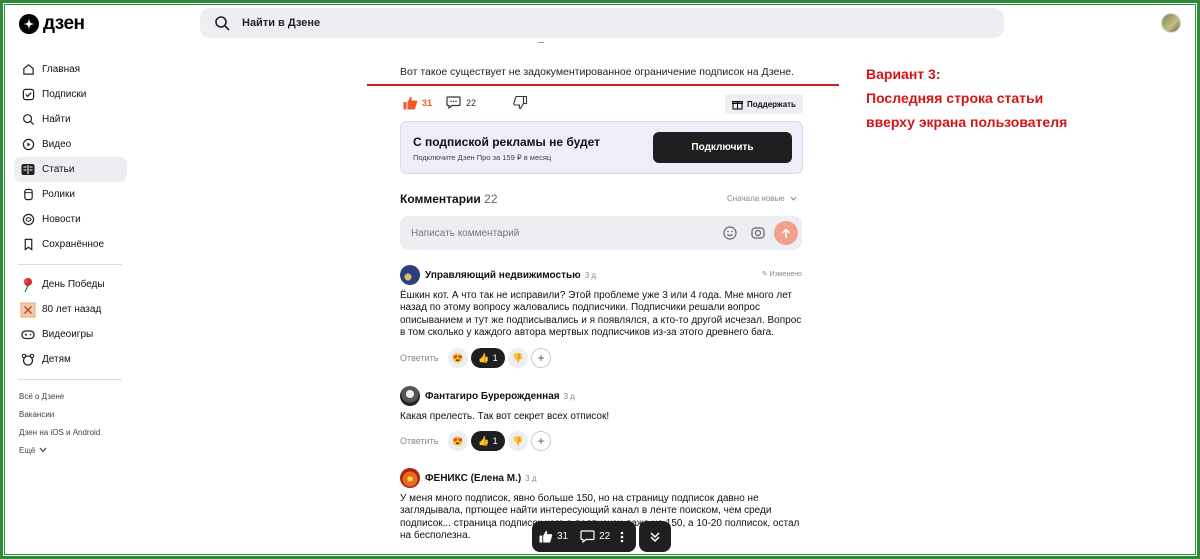  What do you see at coordinates (601, 233) in the screenshot?
I see `comment-input: Написать комментарий` at bounding box center [601, 233].